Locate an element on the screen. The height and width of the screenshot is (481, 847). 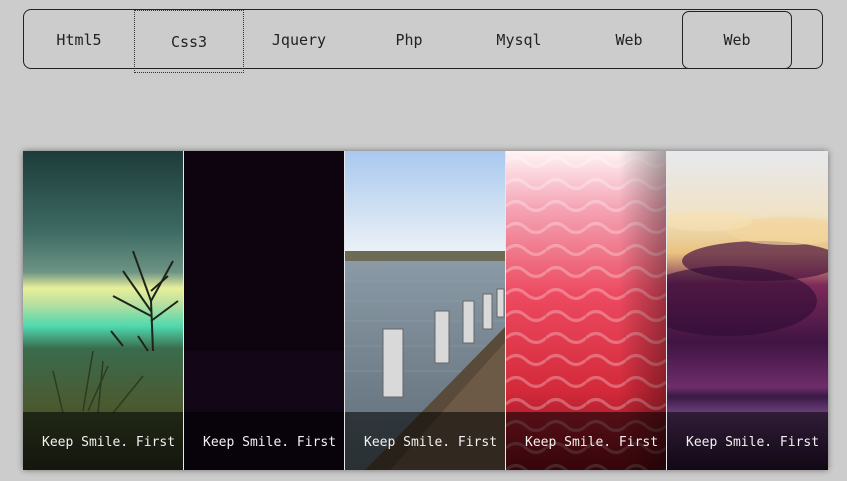
nav-item-jquery: Jquery is located at coordinates (299, 40).